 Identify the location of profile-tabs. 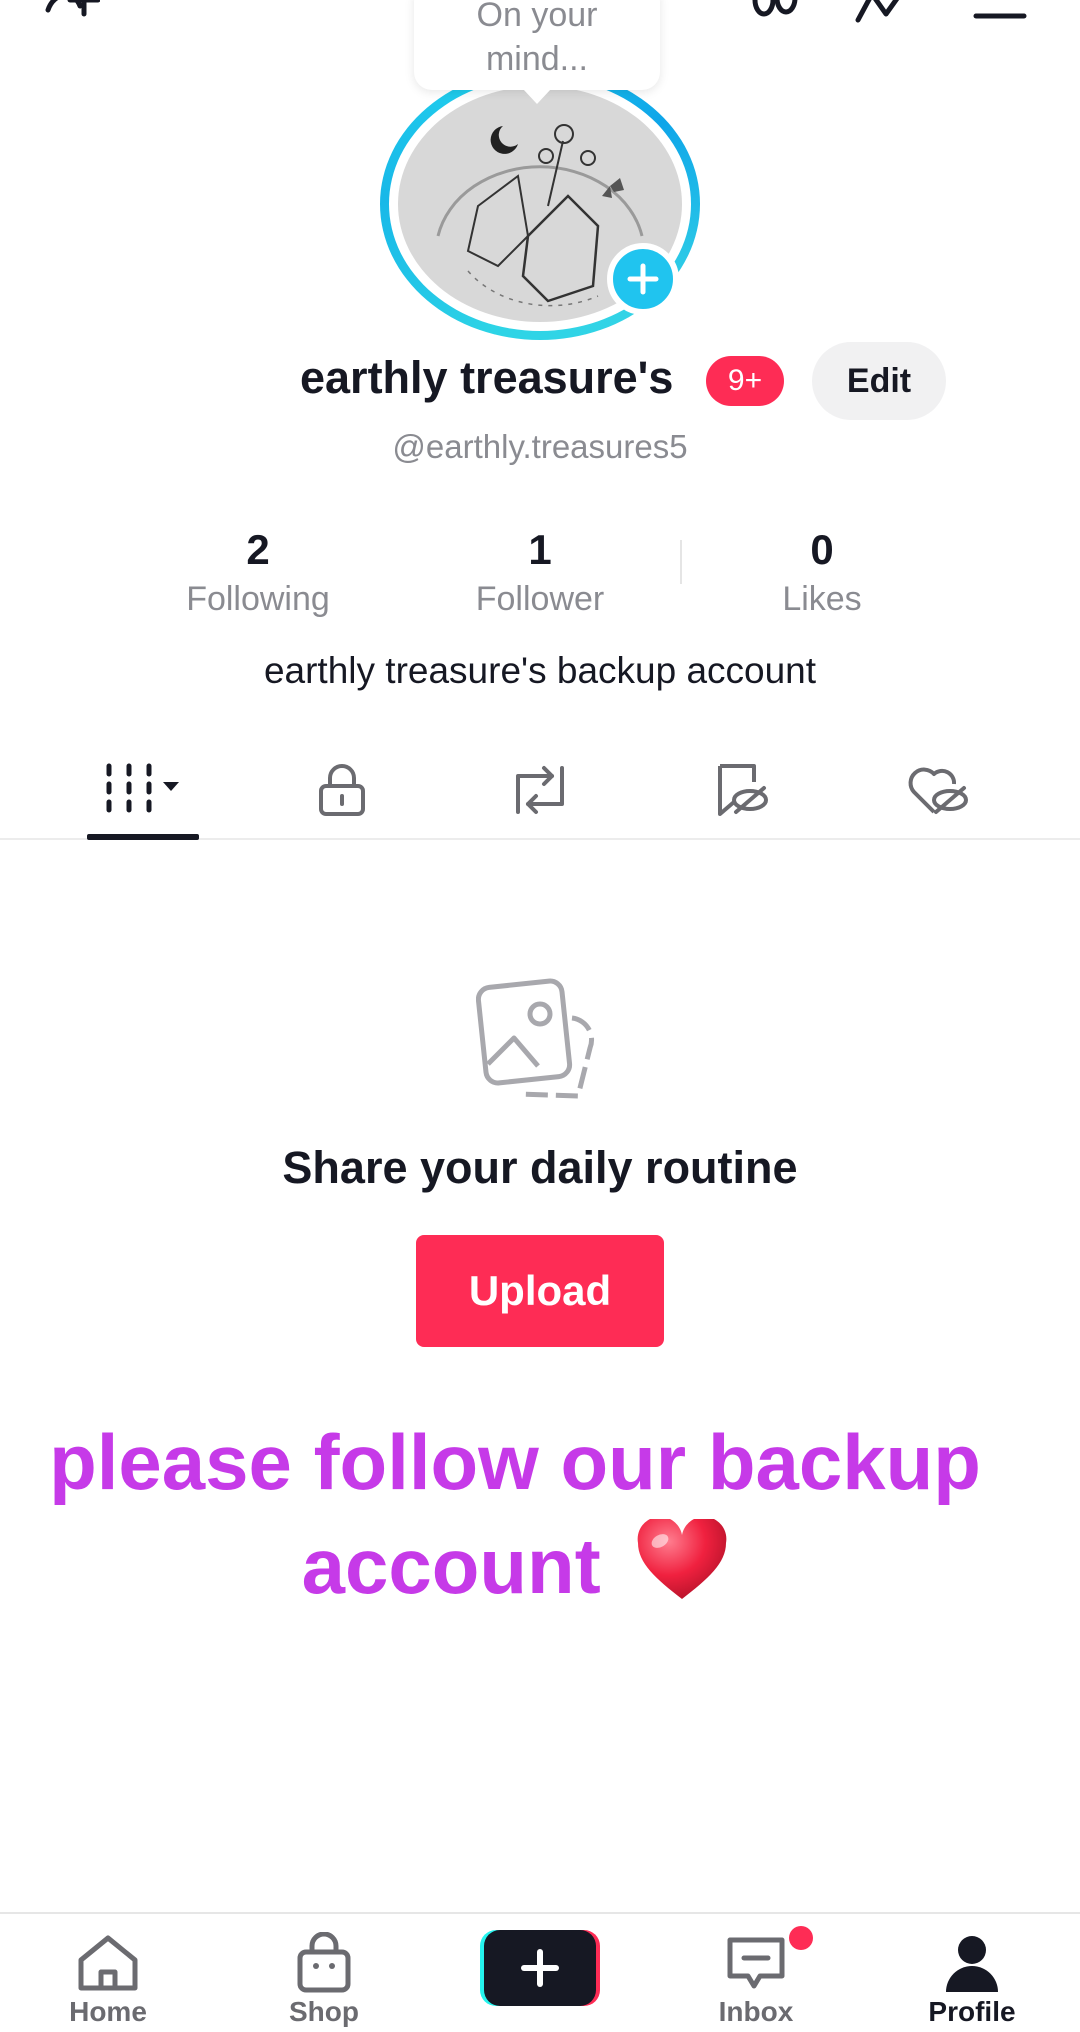
(540, 790).